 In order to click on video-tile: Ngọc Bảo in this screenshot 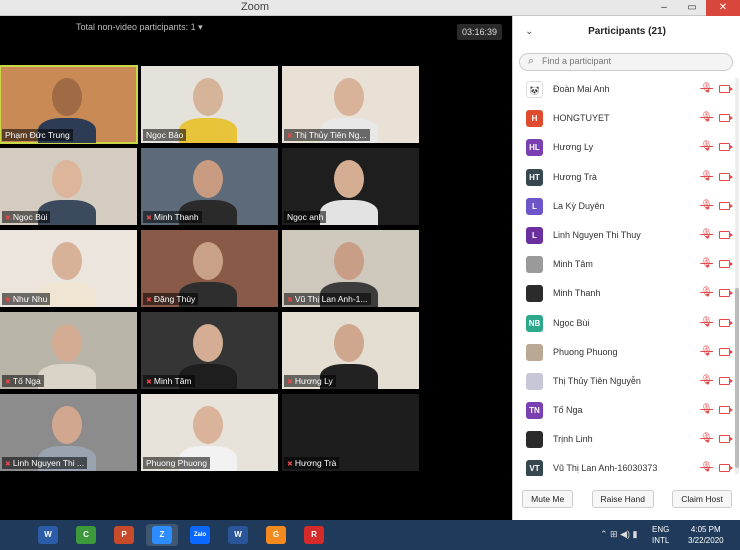, I will do `click(209, 104)`.